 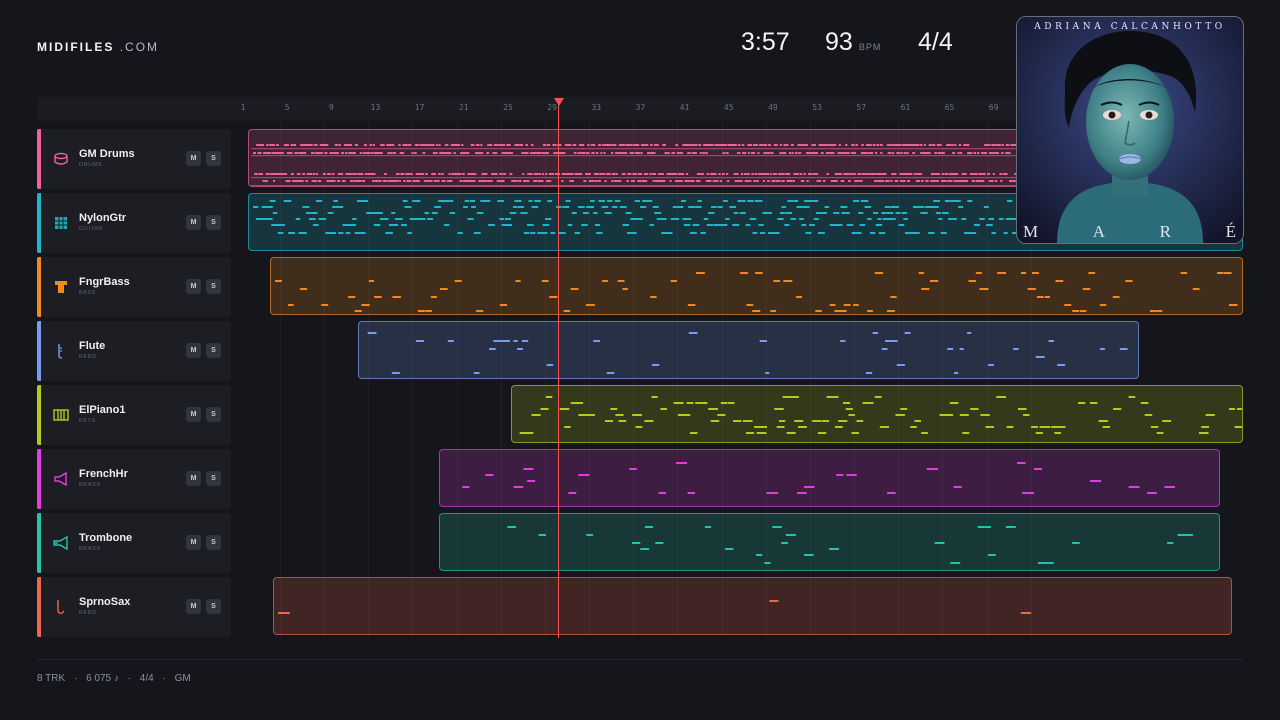 What do you see at coordinates (134, 415) in the screenshot?
I see `track-header: ElPiano1 KEYS M S` at bounding box center [134, 415].